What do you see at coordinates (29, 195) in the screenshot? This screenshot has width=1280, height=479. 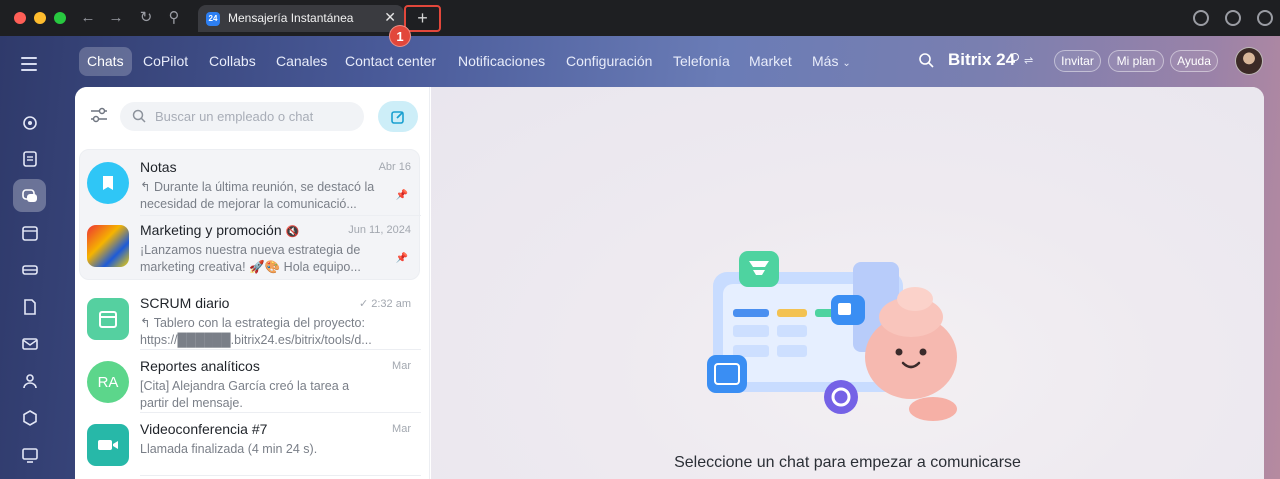 I see `chat-icon` at bounding box center [29, 195].